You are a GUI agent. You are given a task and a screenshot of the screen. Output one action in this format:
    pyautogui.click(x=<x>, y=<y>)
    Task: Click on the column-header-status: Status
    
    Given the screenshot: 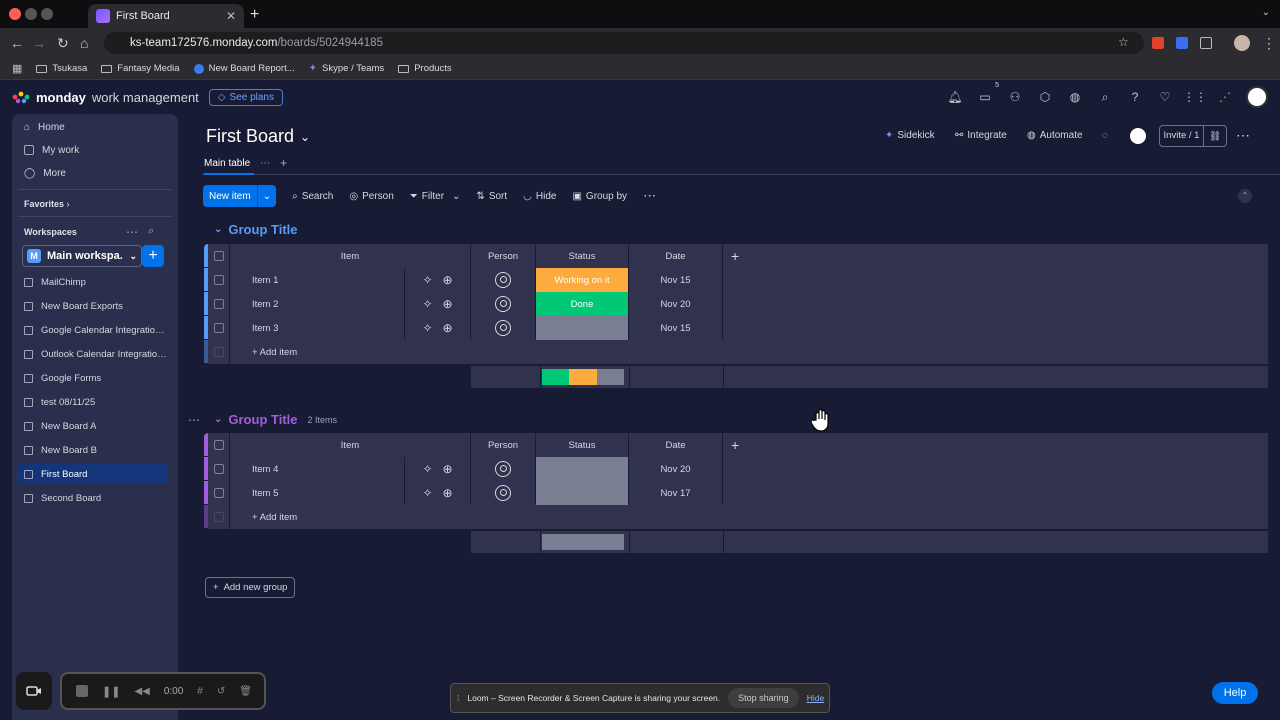 What is the action you would take?
    pyautogui.click(x=582, y=256)
    